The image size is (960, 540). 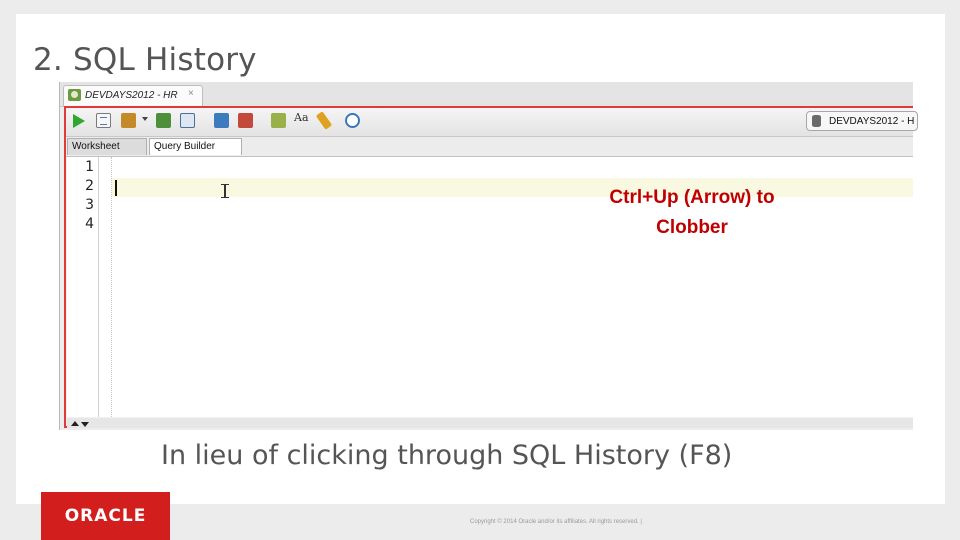 I want to click on editor-bottom-bar, so click(x=490, y=423).